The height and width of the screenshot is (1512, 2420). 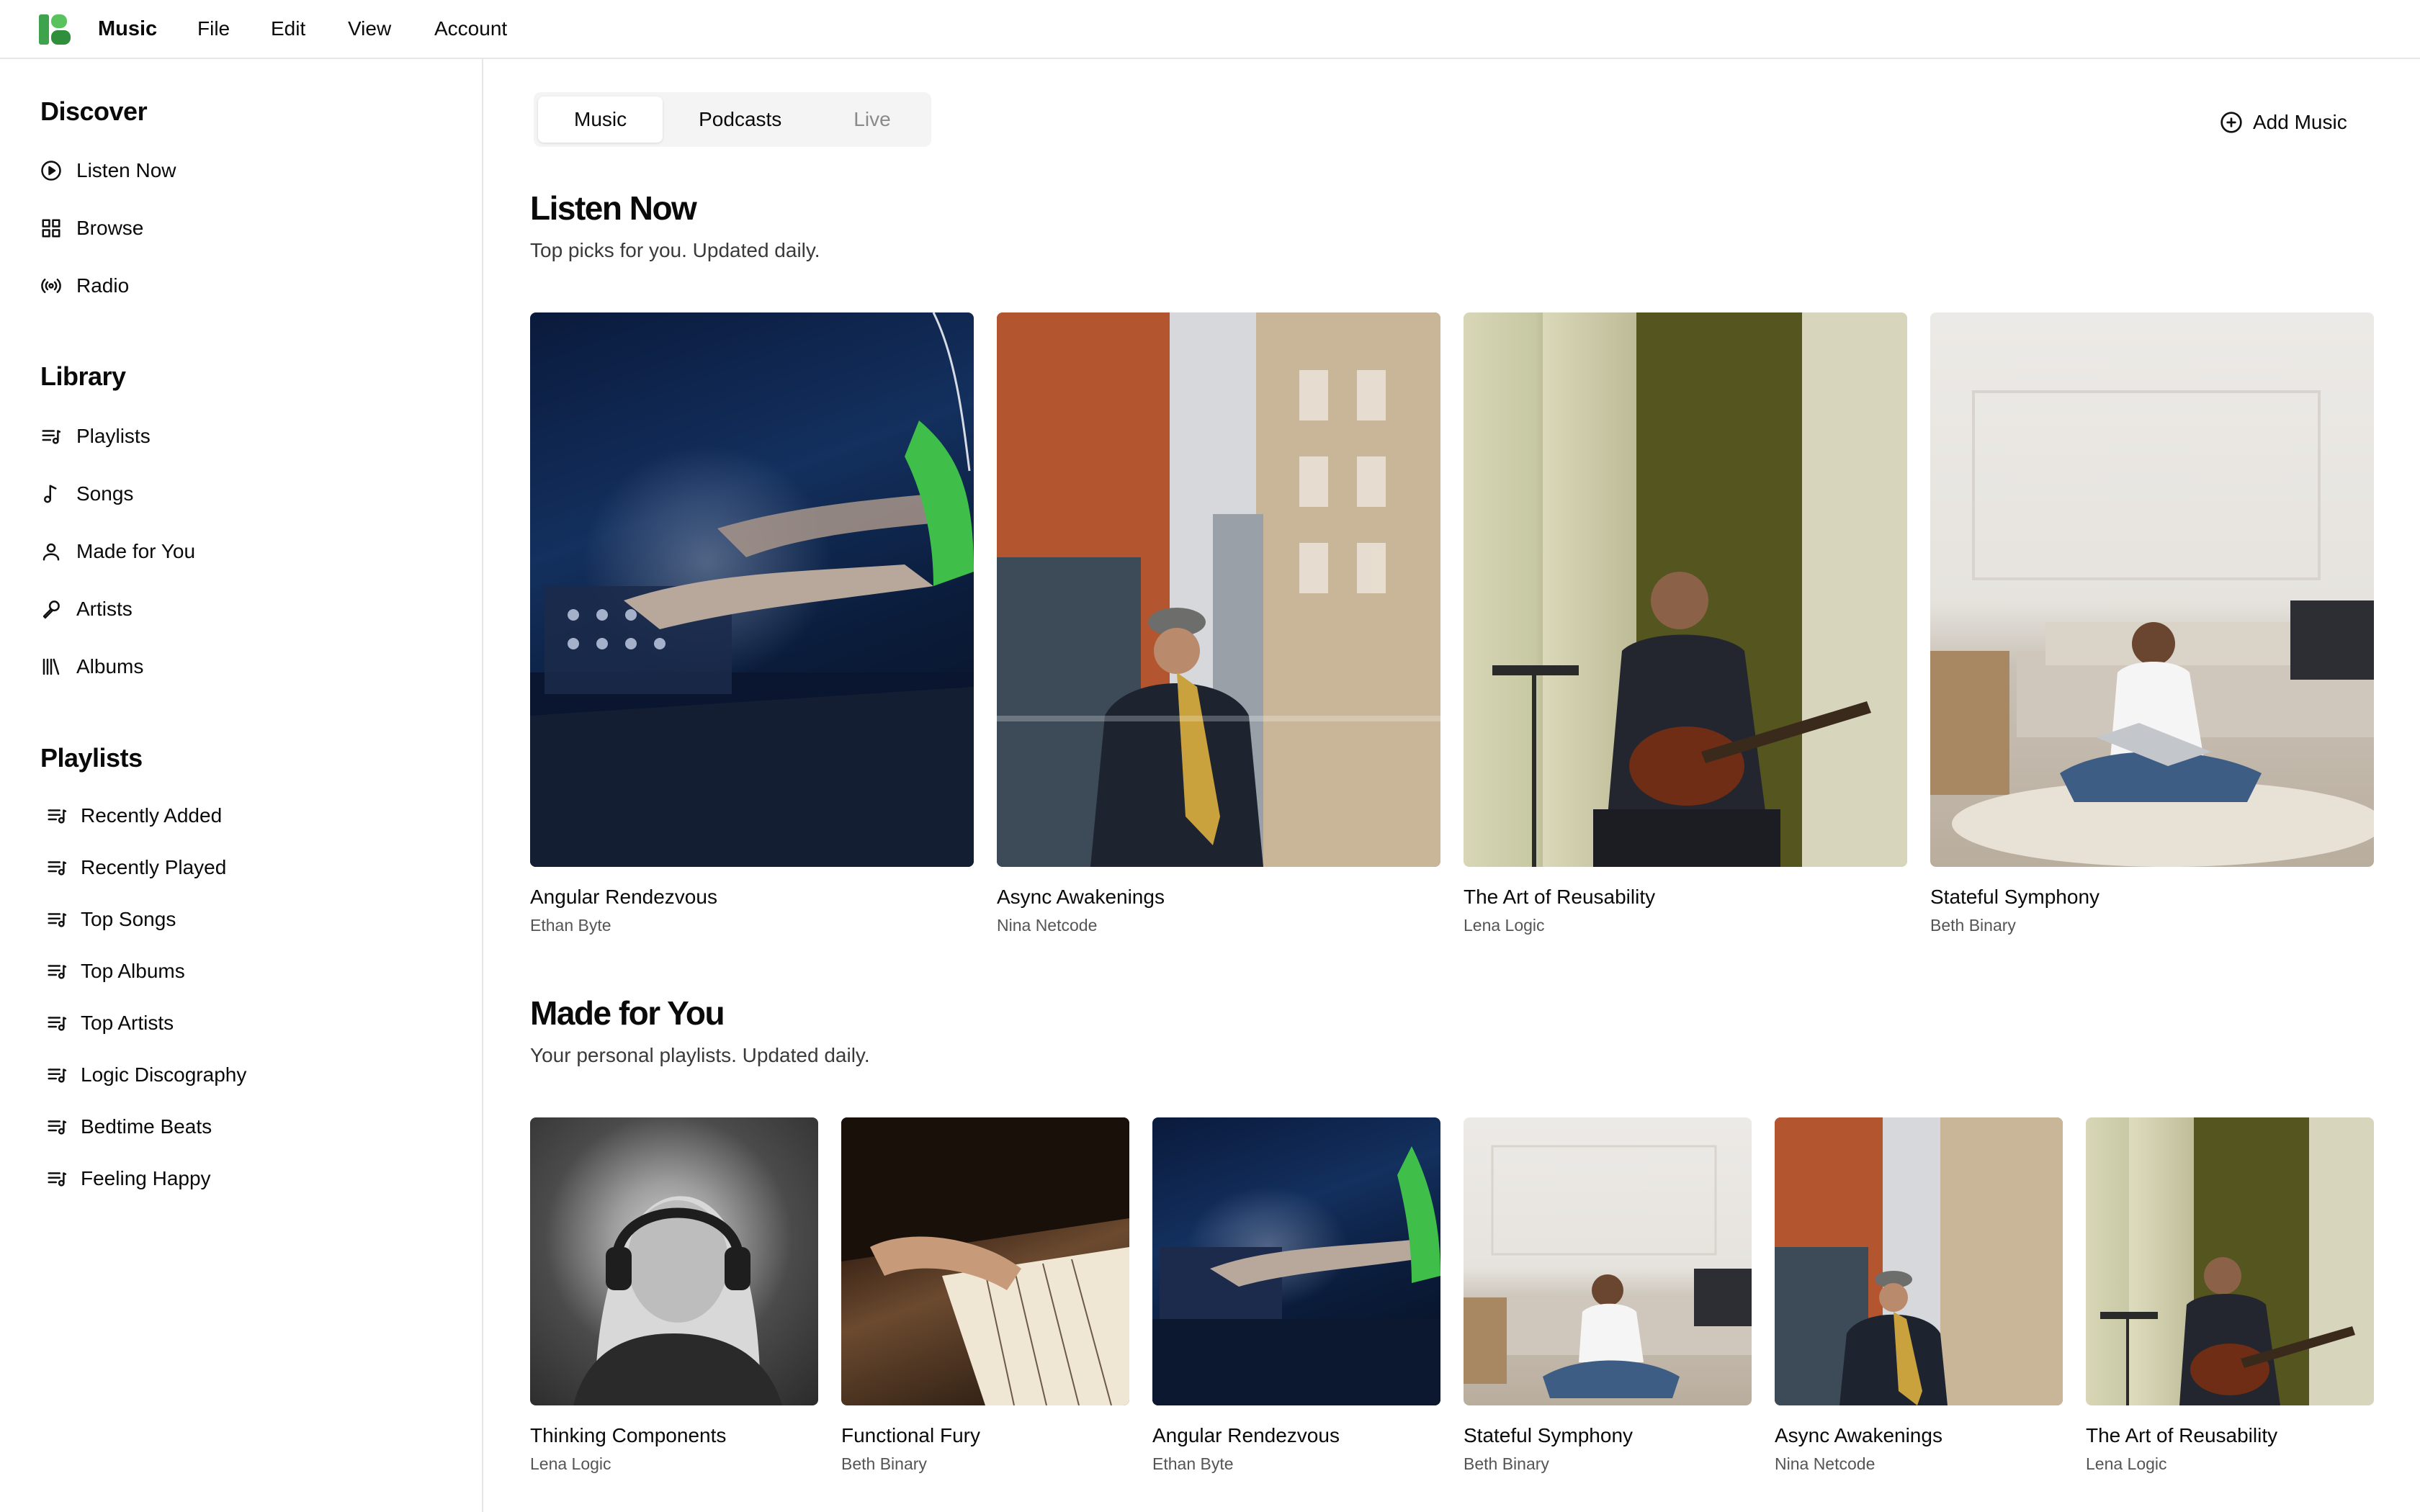 I want to click on play-circle-icon, so click(x=51, y=170).